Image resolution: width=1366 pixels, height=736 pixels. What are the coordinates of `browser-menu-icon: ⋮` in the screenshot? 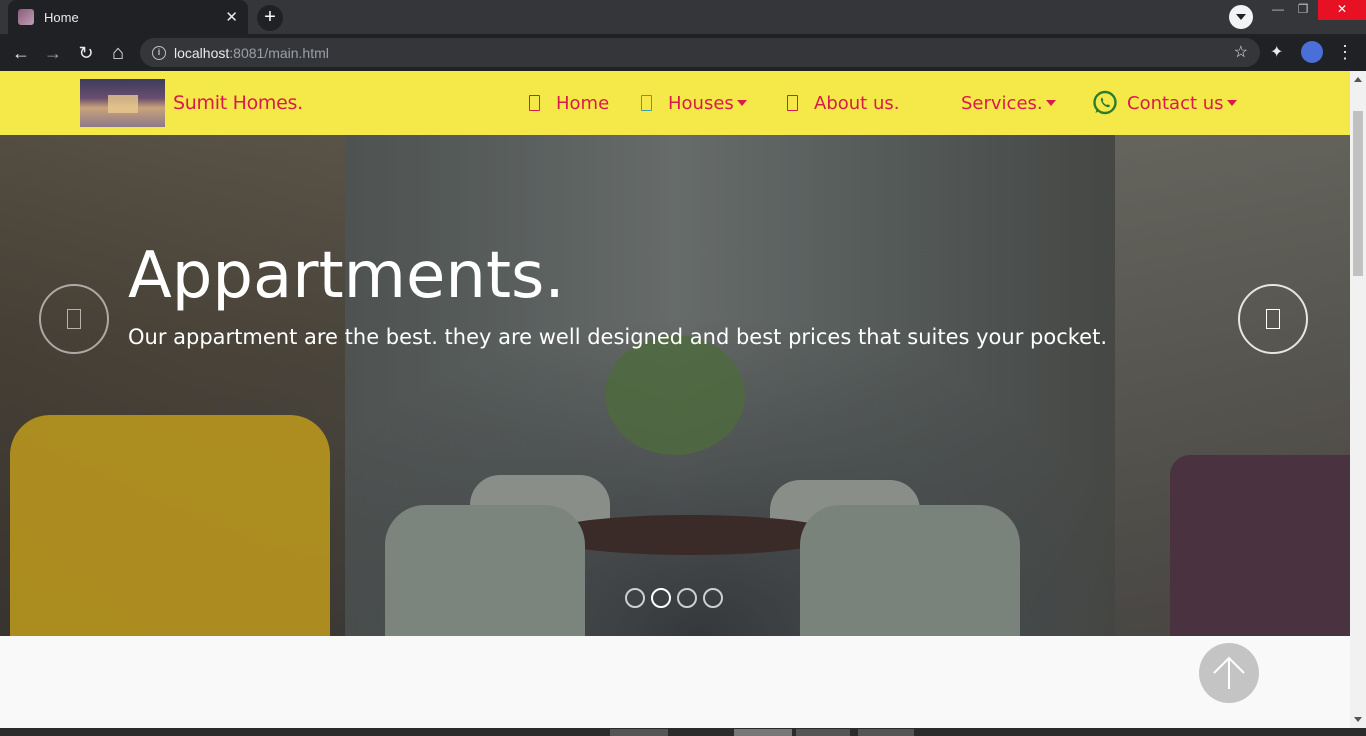 It's located at (1345, 52).